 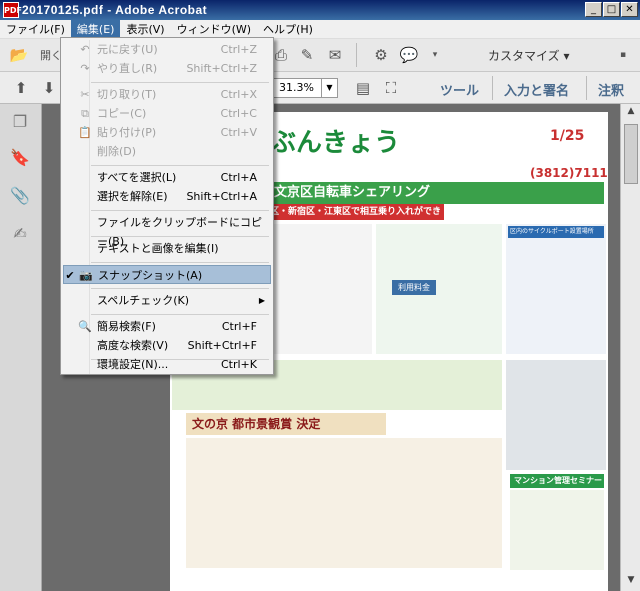 What do you see at coordinates (335, 142) in the screenshot?
I see `newsletter-title: ぶんきょう` at bounding box center [335, 142].